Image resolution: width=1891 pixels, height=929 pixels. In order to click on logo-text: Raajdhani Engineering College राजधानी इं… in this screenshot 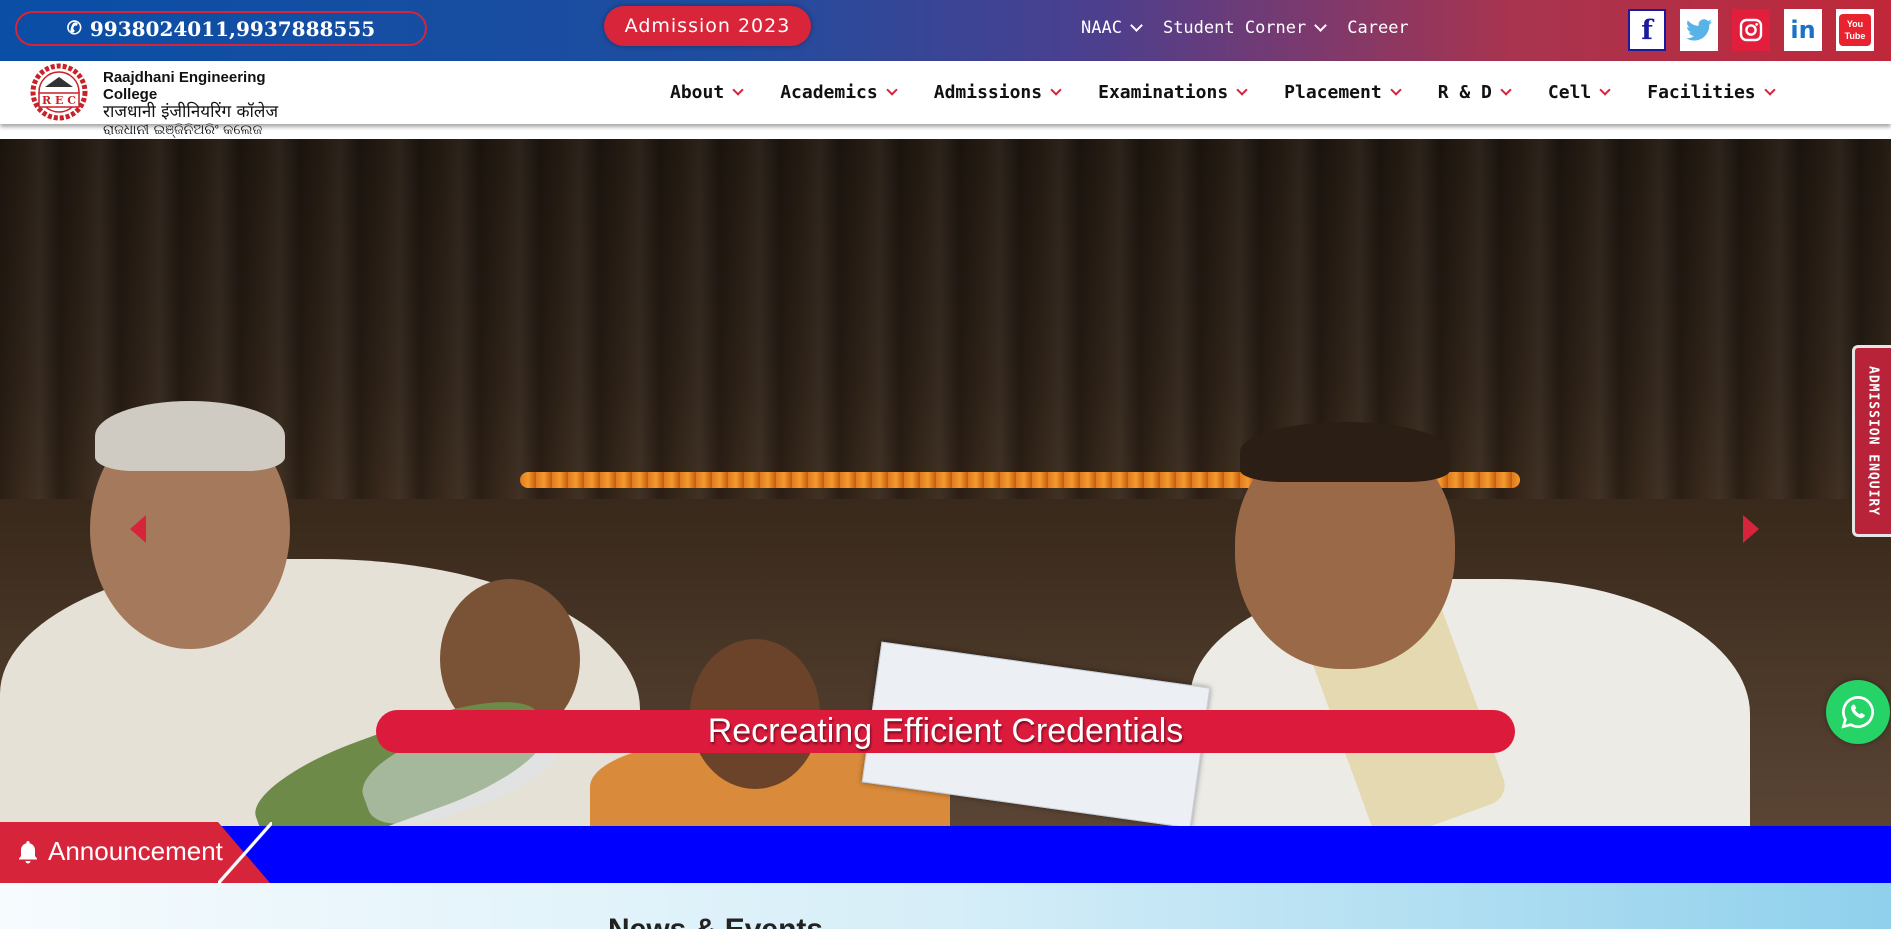, I will do `click(209, 103)`.